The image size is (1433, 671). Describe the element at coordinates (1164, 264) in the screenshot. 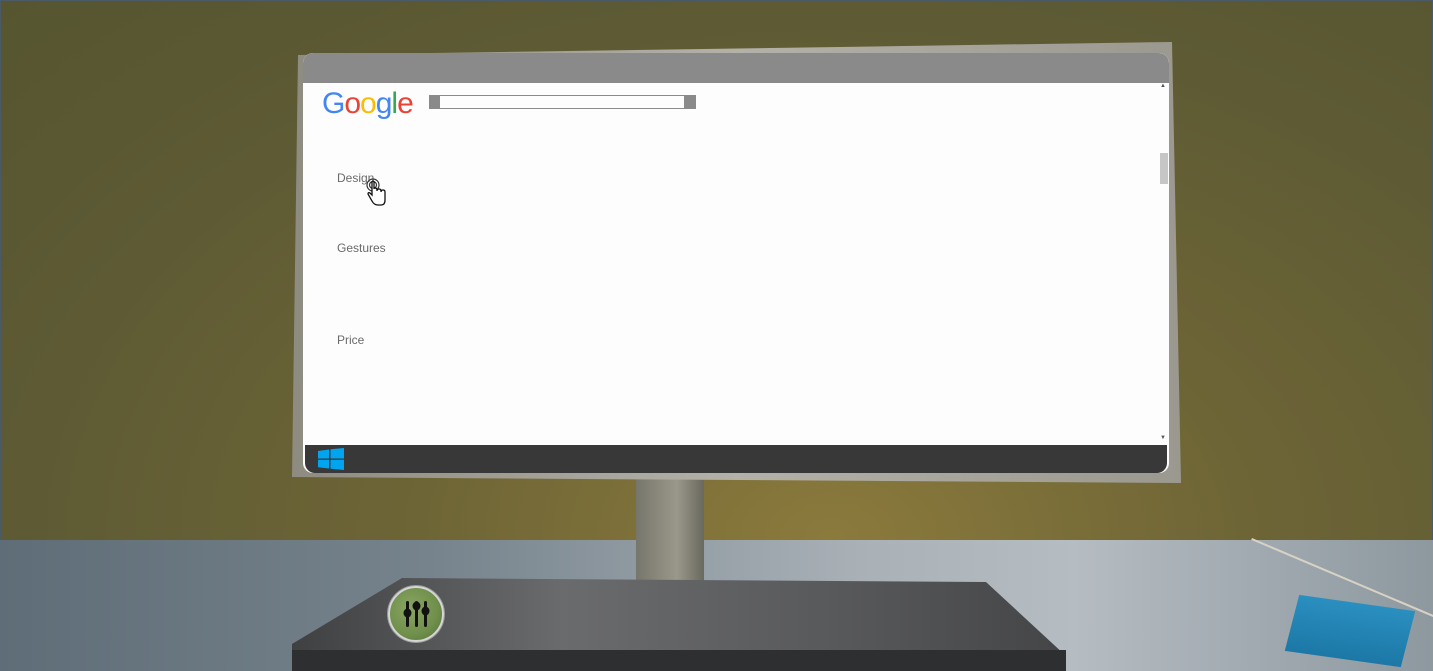

I see `scrollbar-track` at that location.